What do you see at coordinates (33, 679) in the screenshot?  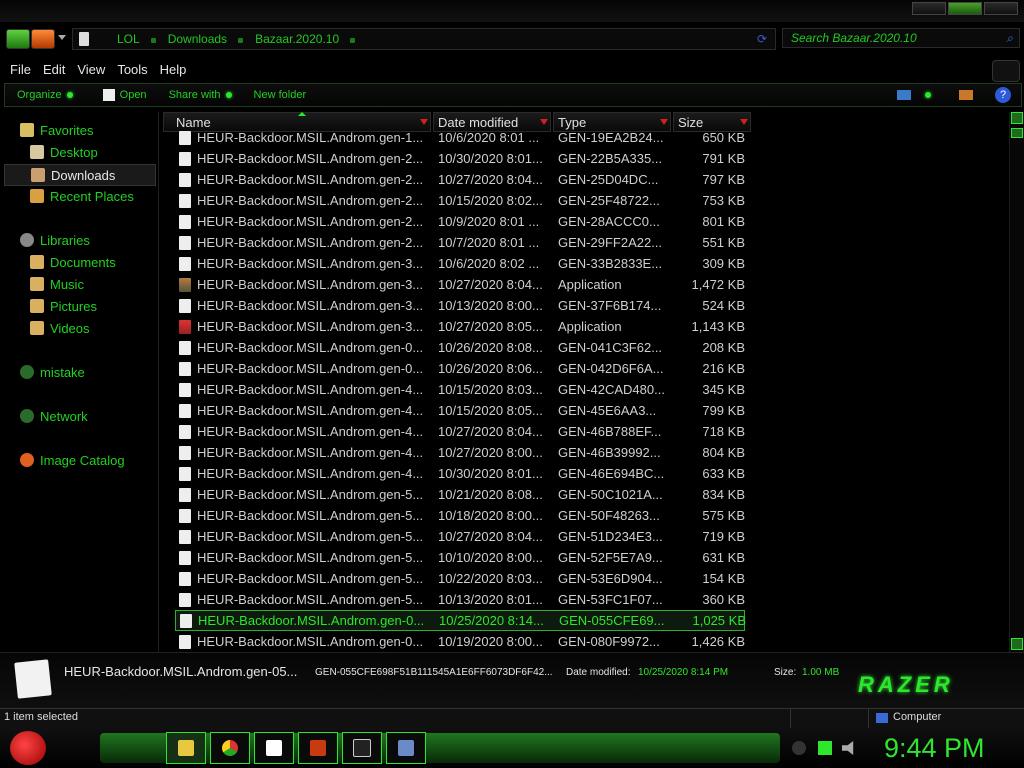 I see `file-thumbnail-icon` at bounding box center [33, 679].